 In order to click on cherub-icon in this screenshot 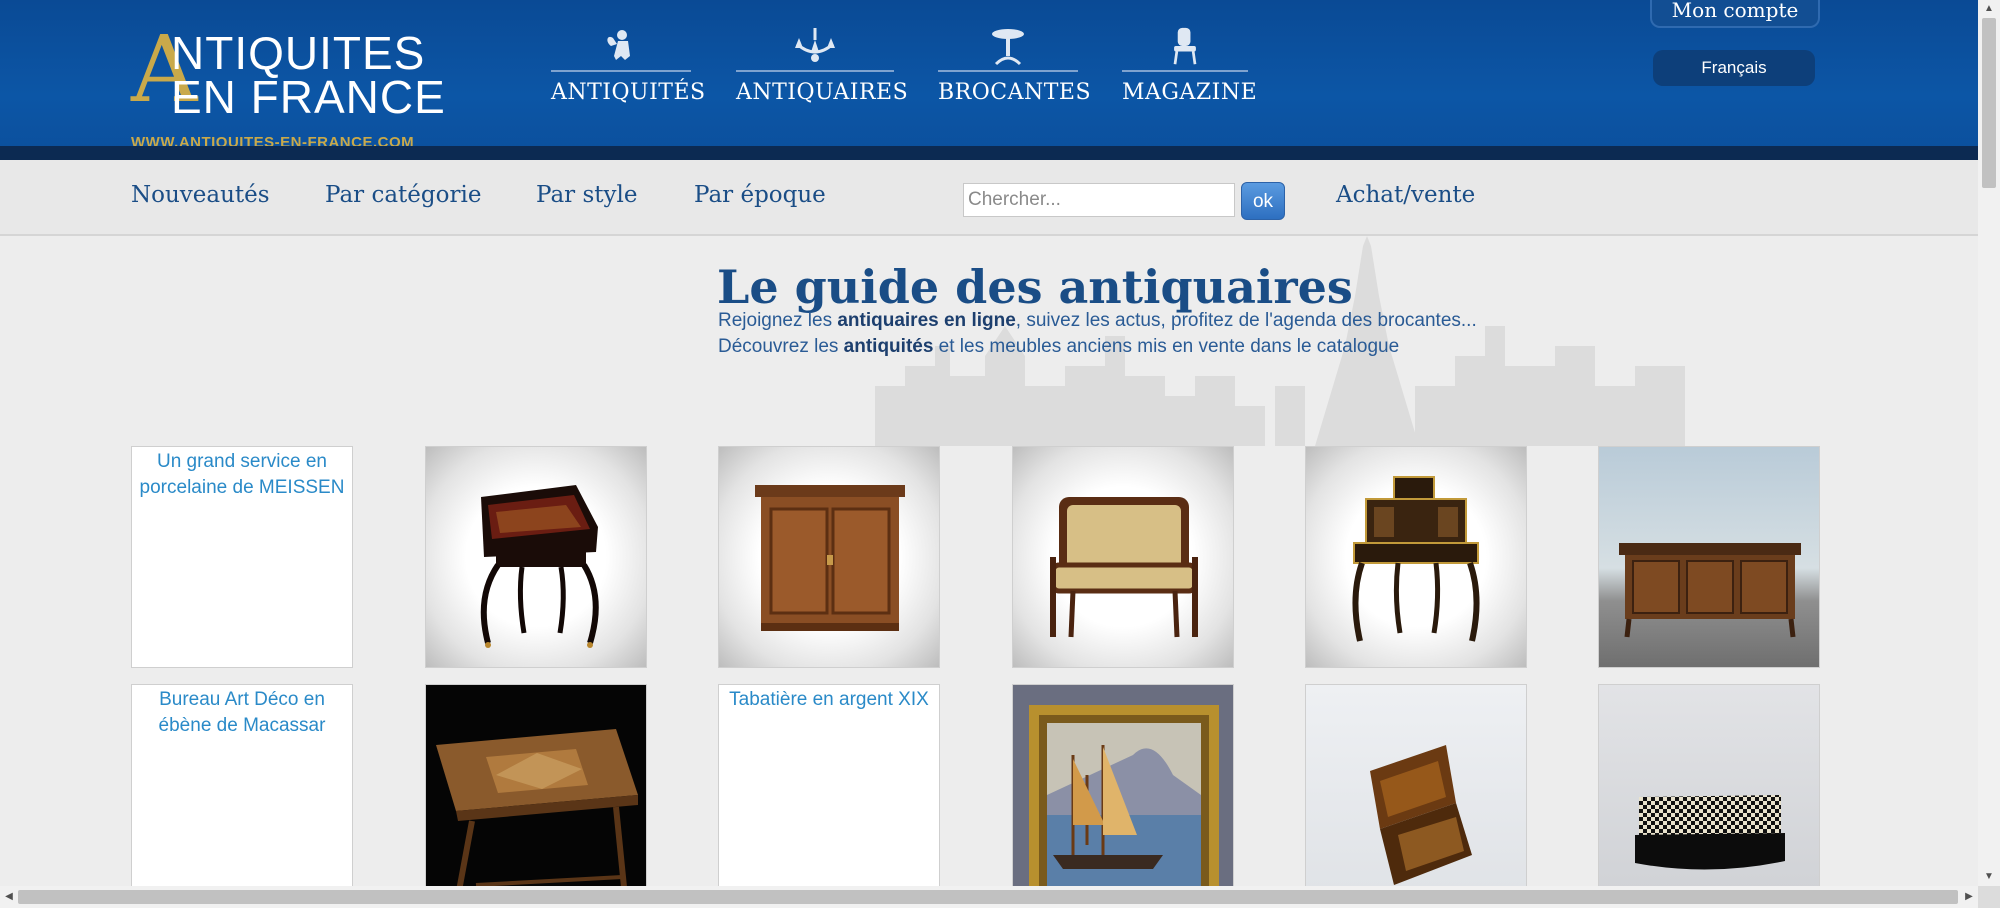, I will do `click(618, 45)`.